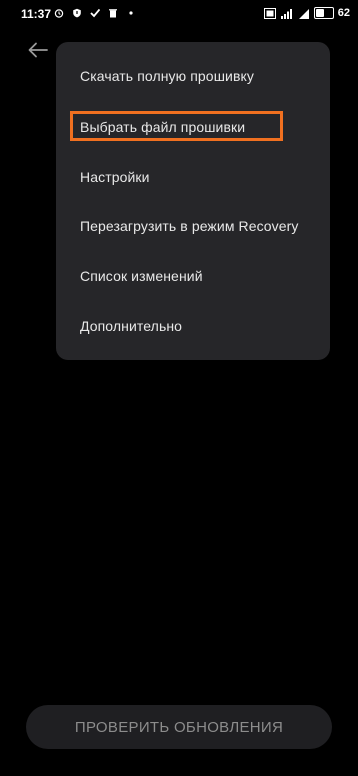  What do you see at coordinates (115, 177) in the screenshot?
I see `menu-item-settings: Настройки` at bounding box center [115, 177].